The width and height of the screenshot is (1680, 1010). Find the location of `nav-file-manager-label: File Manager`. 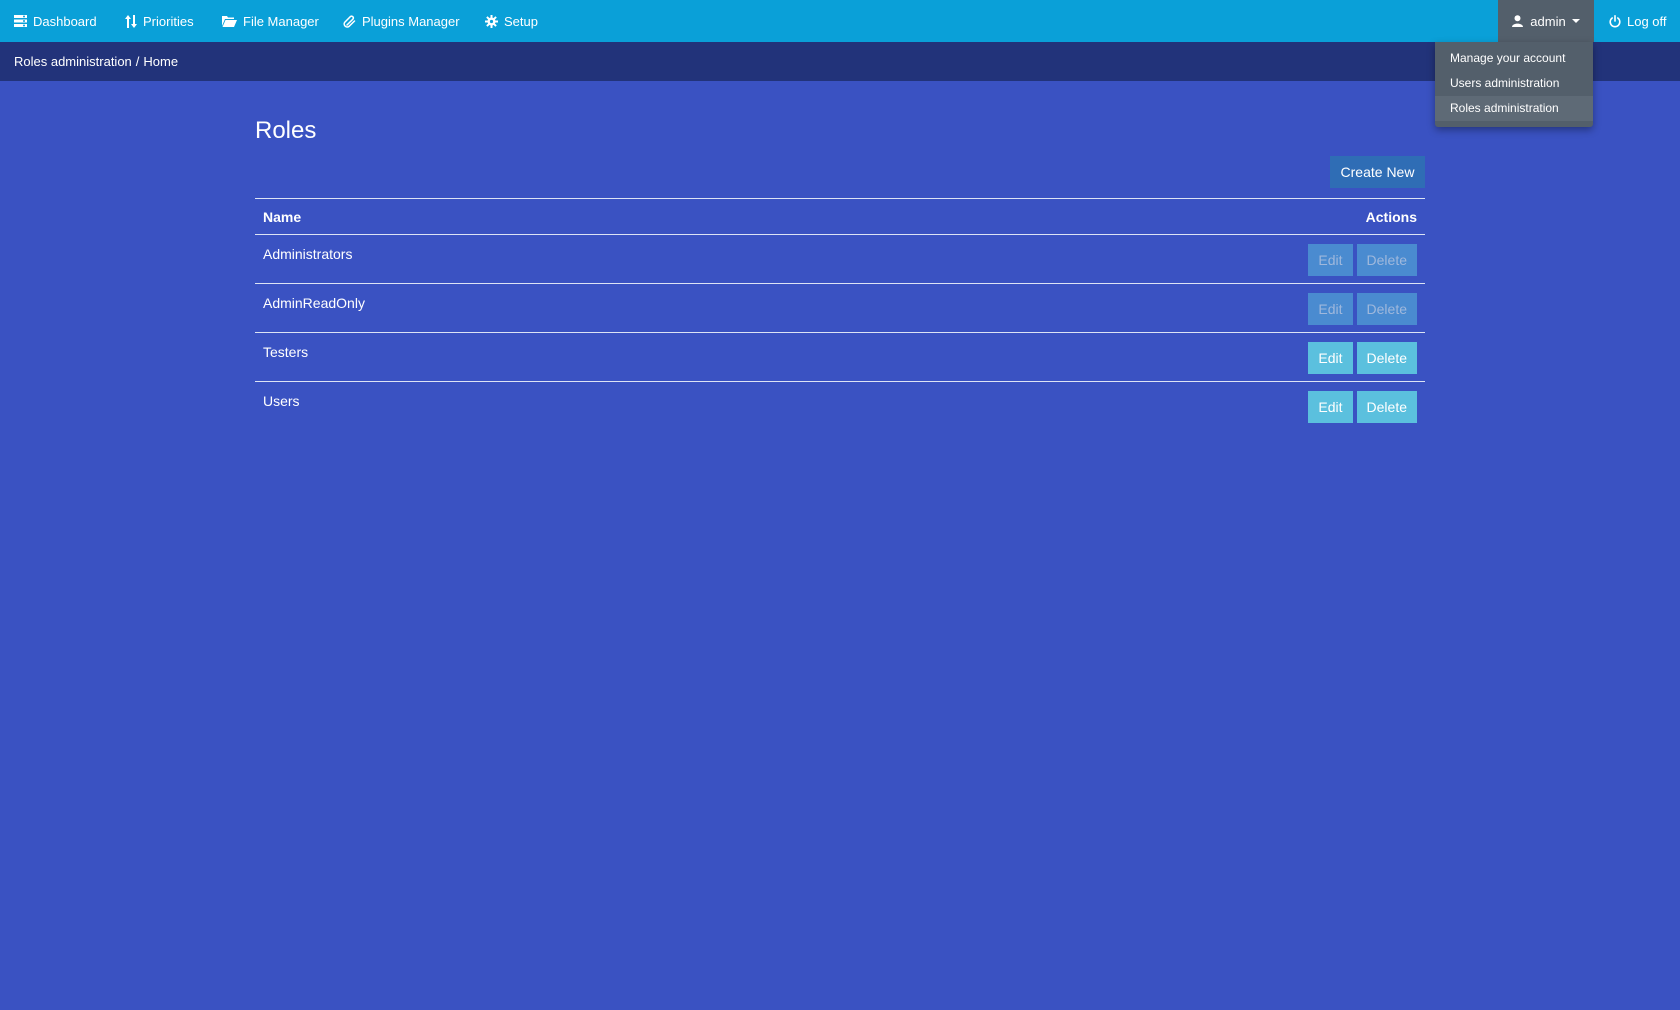

nav-file-manager-label: File Manager is located at coordinates (281, 21).